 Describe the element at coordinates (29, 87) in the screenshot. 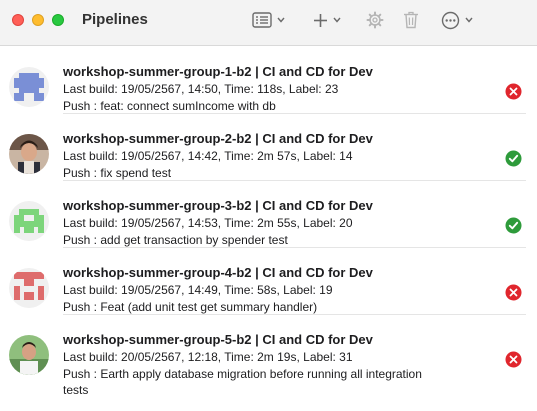

I see `blue-pixel-avatar` at that location.